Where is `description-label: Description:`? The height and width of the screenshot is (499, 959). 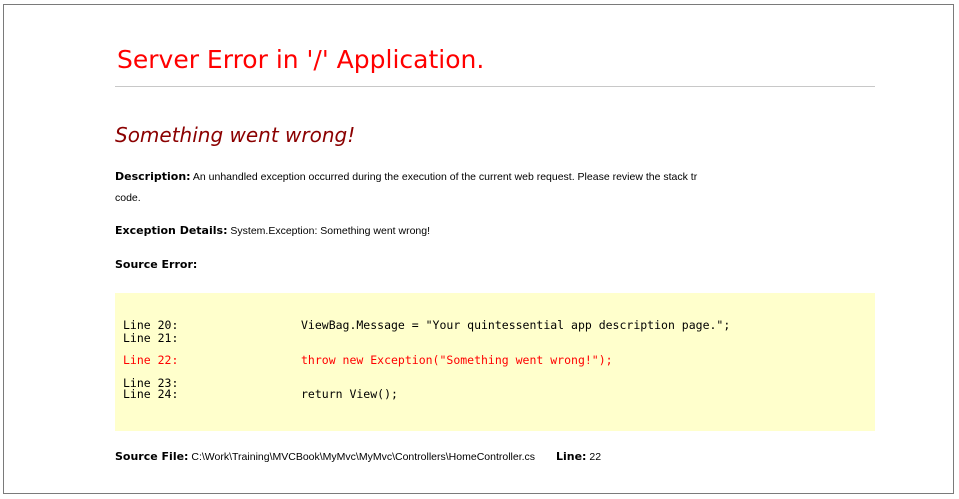 description-label: Description: is located at coordinates (153, 176).